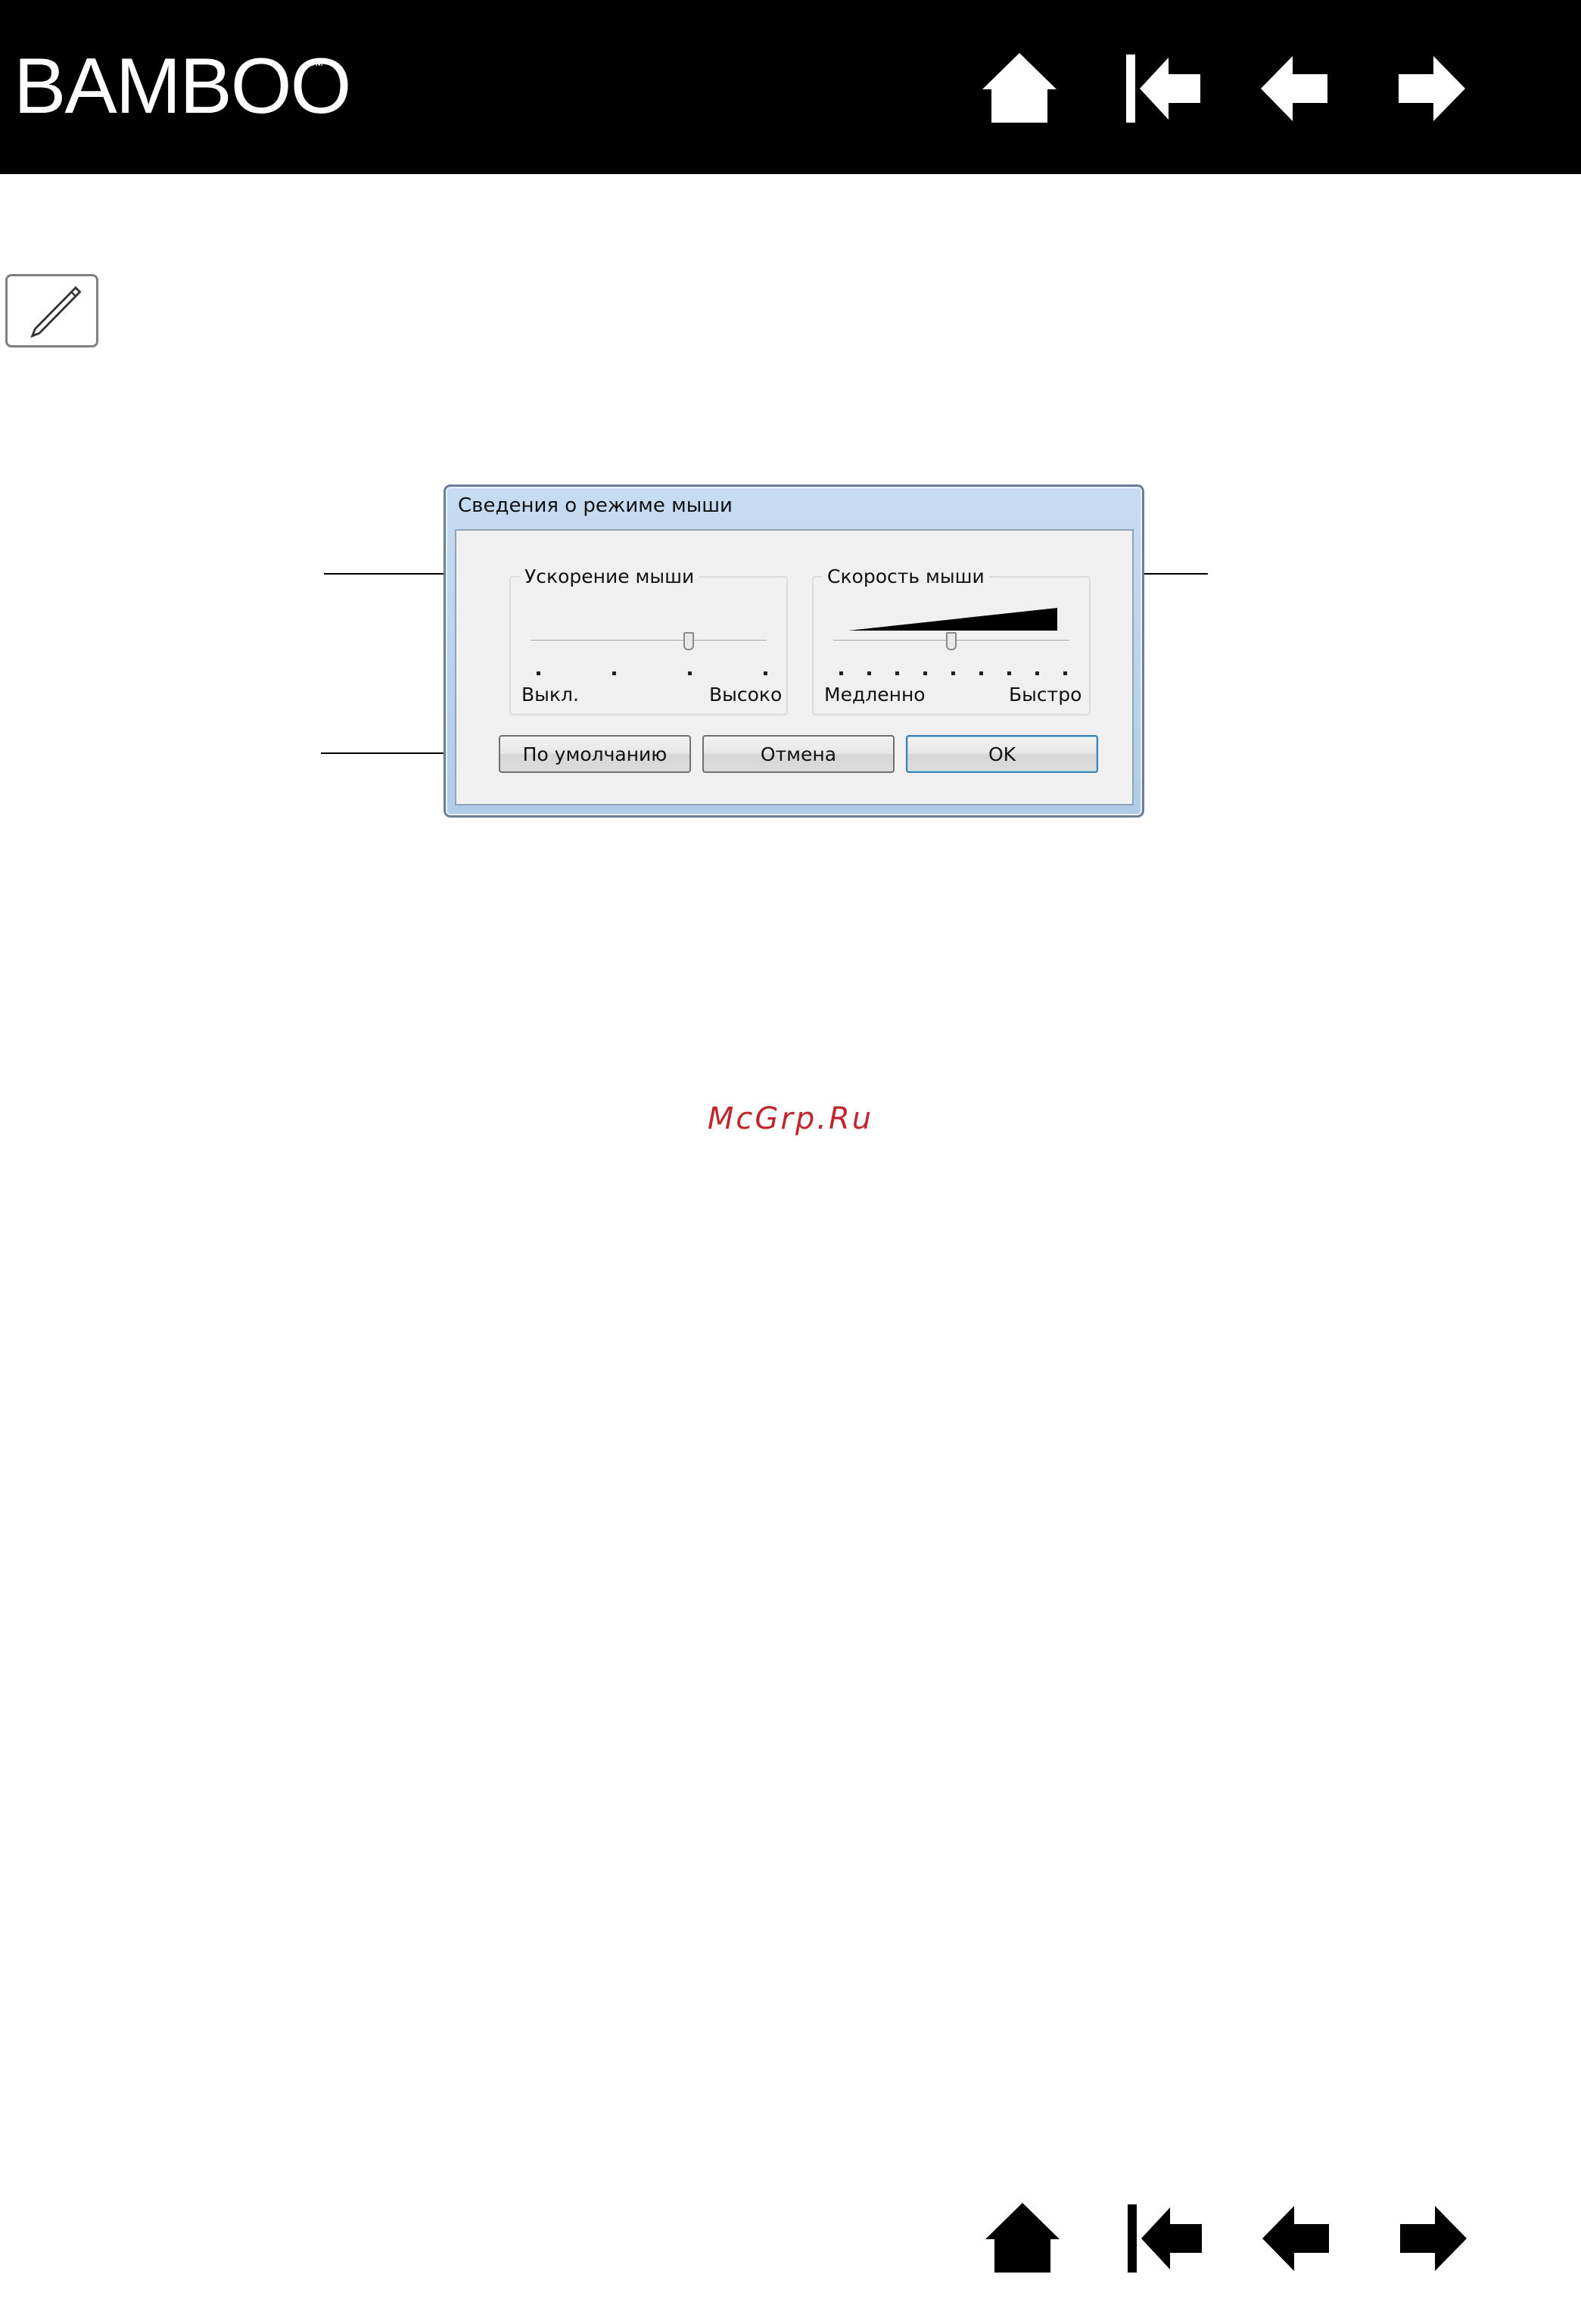 This screenshot has width=1581, height=2324. What do you see at coordinates (798, 754) in the screenshot?
I see `cancel-button: Отмена` at bounding box center [798, 754].